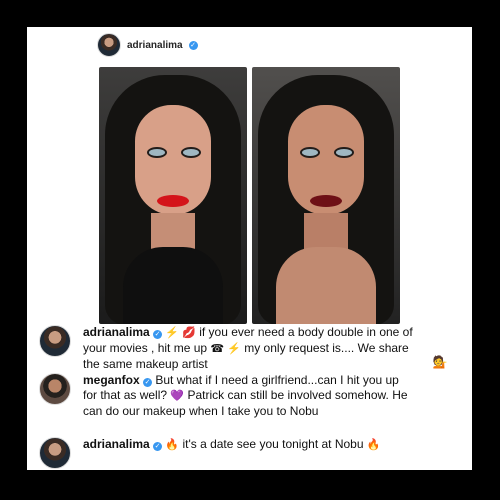 The height and width of the screenshot is (500, 500). I want to click on comment-emojis: ☎ ⚡, so click(225, 349).